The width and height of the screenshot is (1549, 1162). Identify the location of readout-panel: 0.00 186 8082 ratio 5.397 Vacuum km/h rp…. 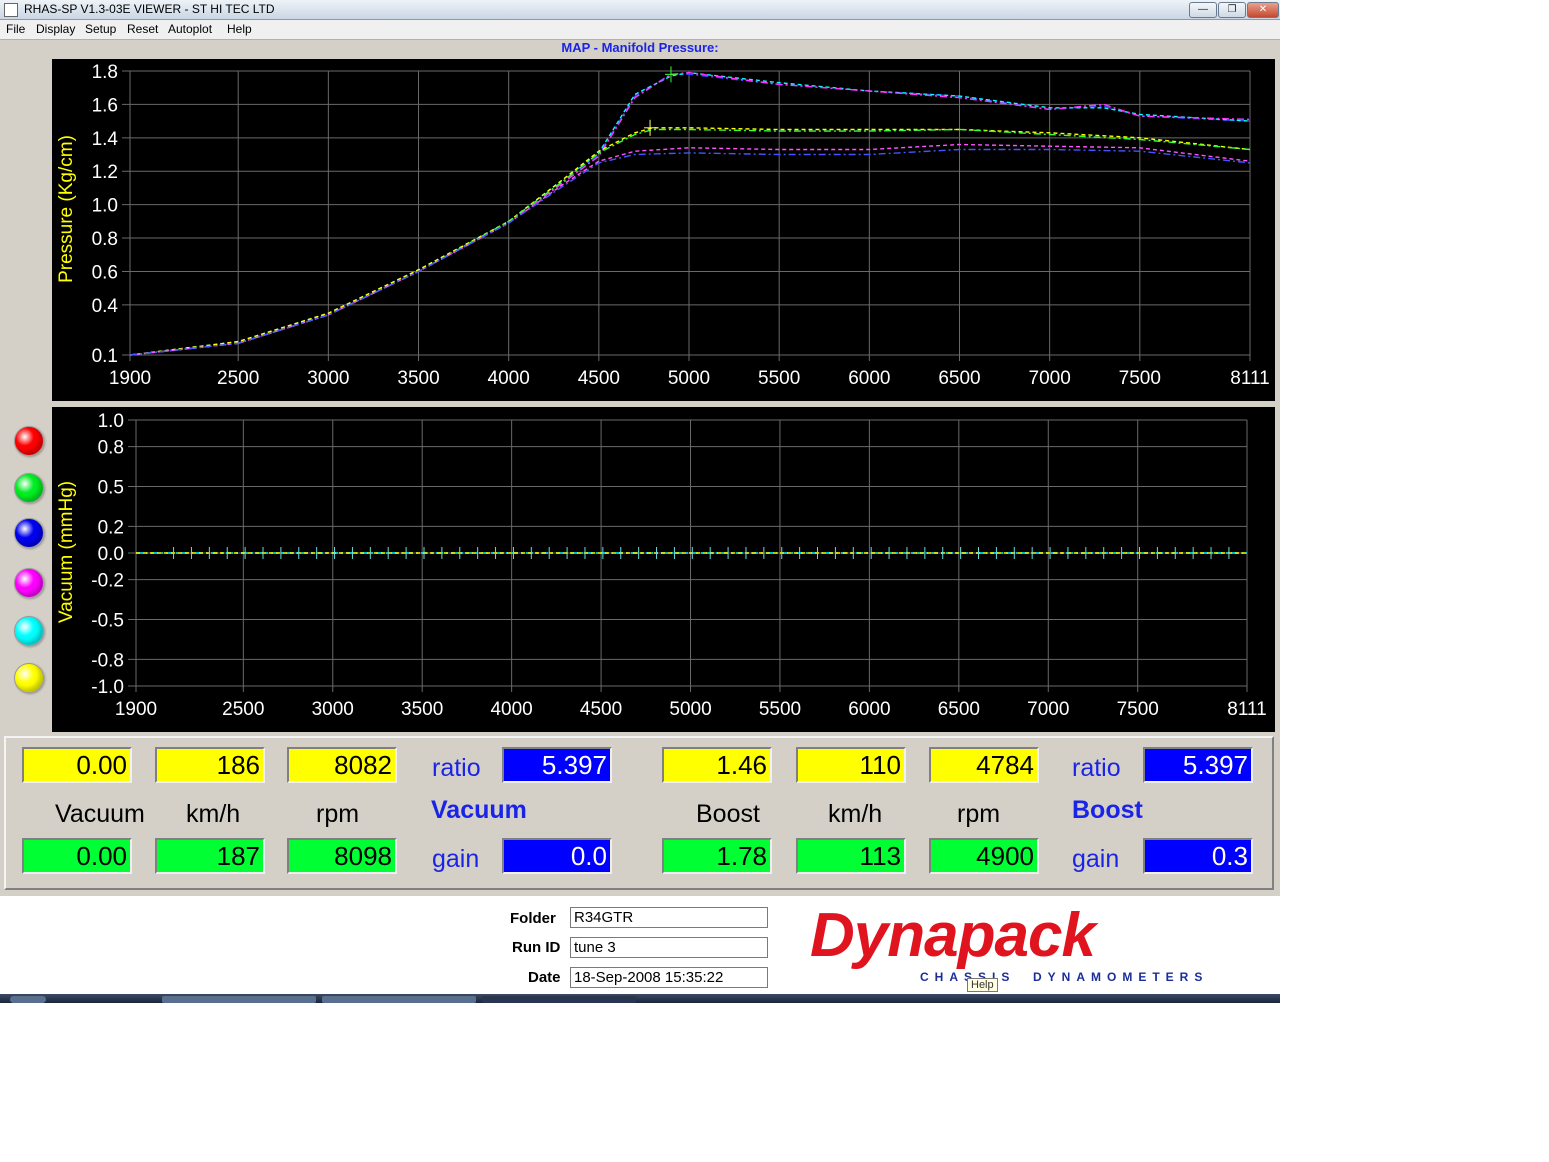
(639, 813).